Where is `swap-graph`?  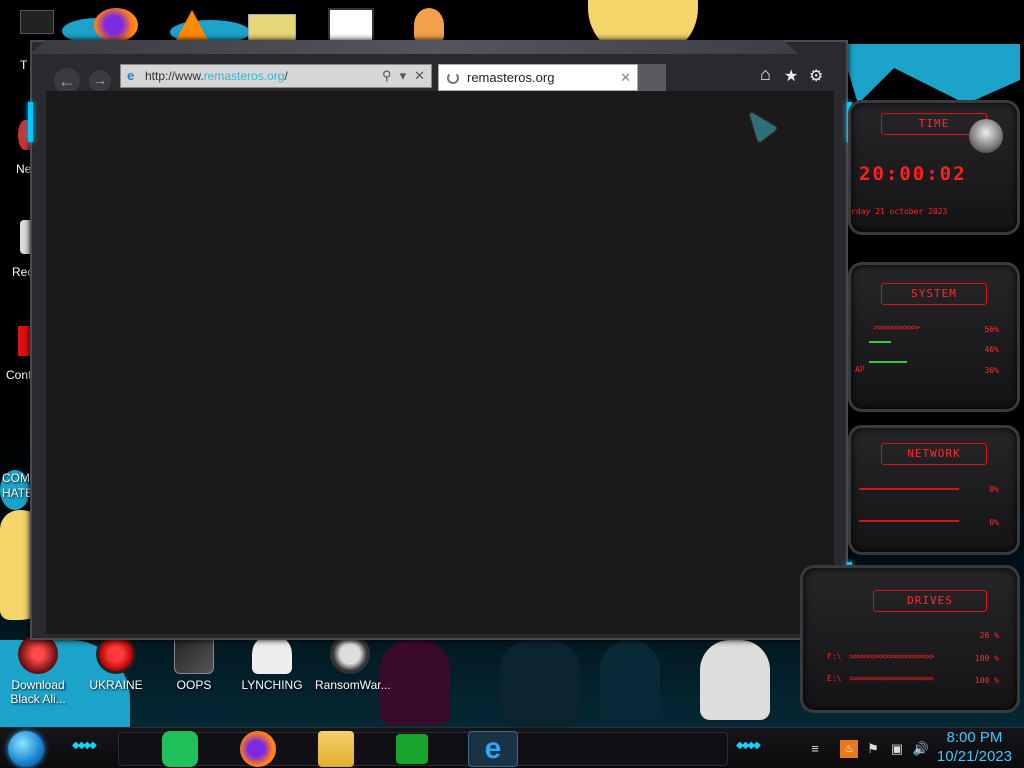 swap-graph is located at coordinates (888, 362).